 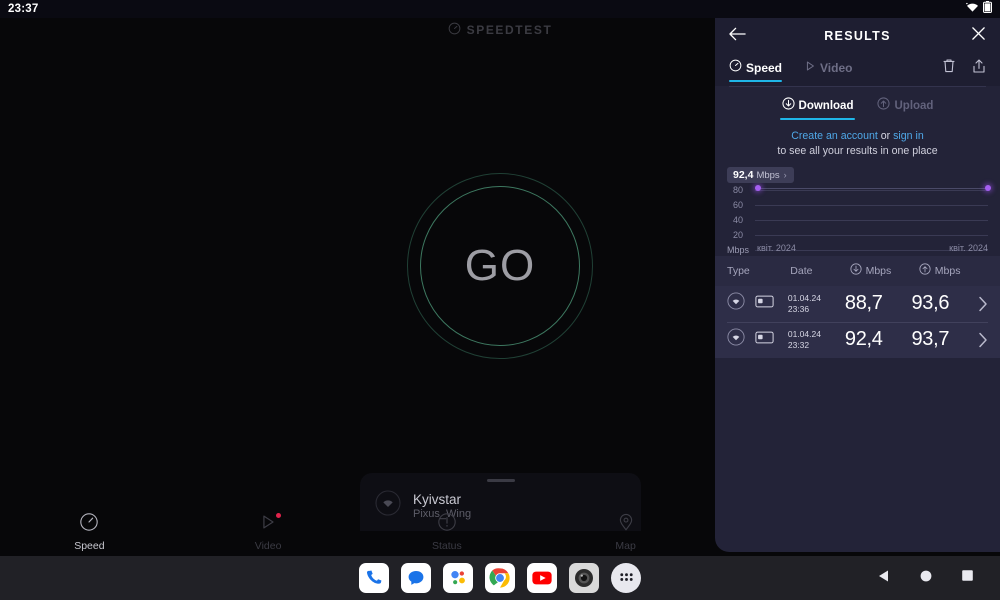 I want to click on camera-icon, so click(x=584, y=578).